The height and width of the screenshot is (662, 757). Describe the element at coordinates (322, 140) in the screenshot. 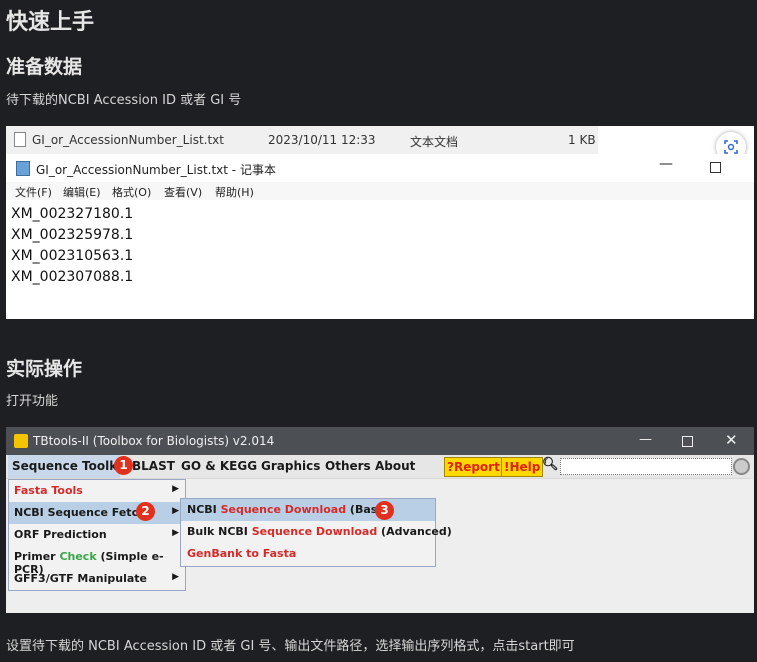

I see `file-date: 2023/10/11 12:33` at that location.